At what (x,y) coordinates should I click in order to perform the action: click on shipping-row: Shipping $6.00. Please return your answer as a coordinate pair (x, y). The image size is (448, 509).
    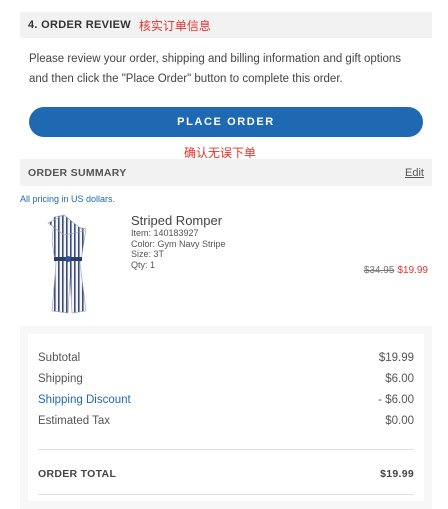
    Looking at the image, I should click on (226, 379).